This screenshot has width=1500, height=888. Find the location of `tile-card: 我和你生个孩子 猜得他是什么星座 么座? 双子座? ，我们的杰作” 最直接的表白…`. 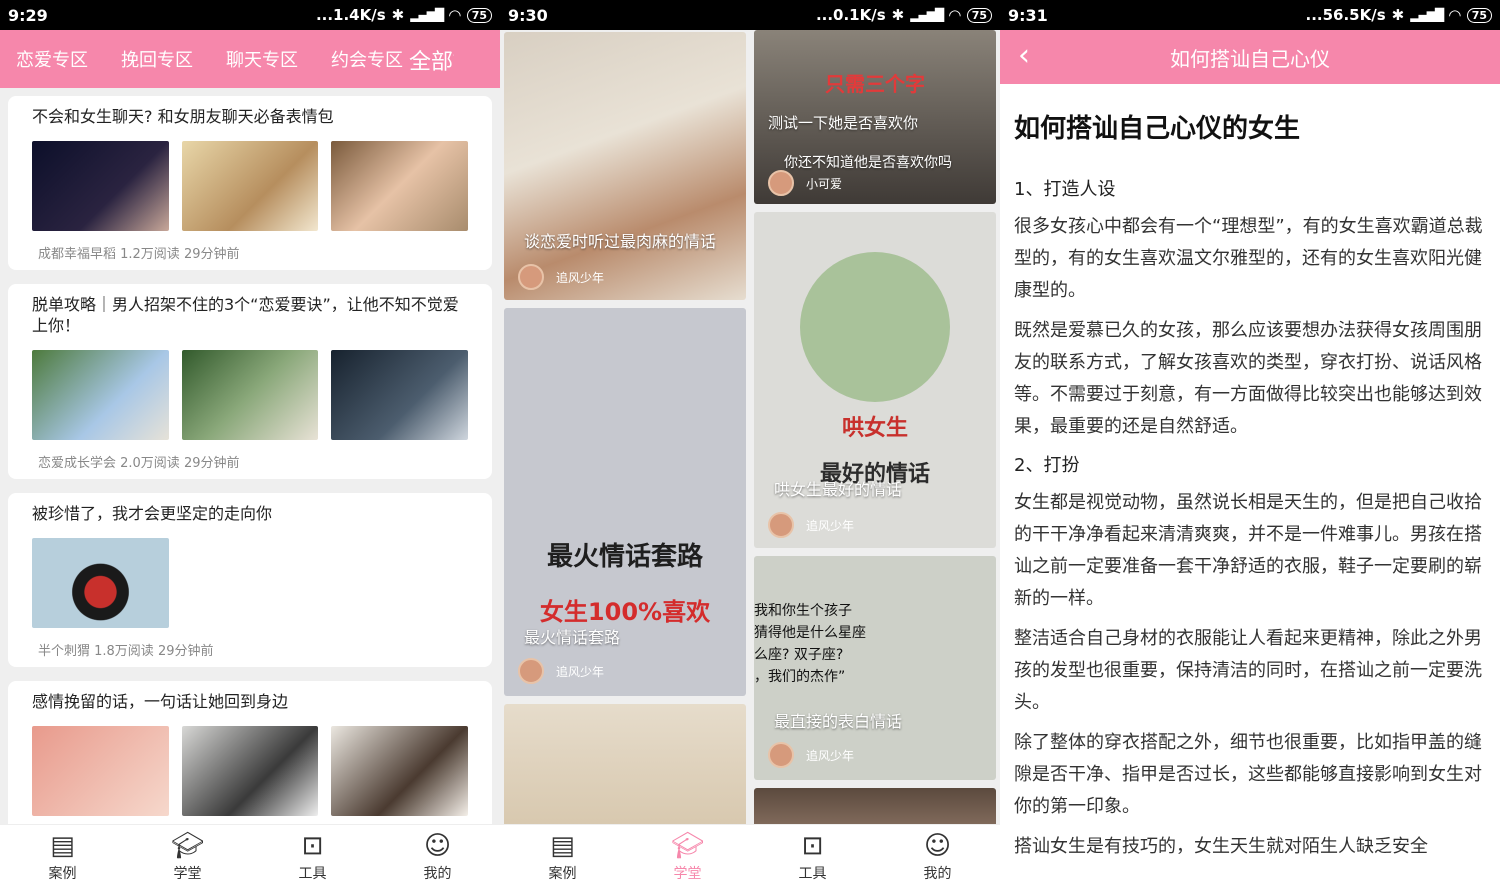

tile-card: 我和你生个孩子 猜得他是什么星座 么座? 双子座? ，我们的杰作” 最直接的表白… is located at coordinates (875, 668).